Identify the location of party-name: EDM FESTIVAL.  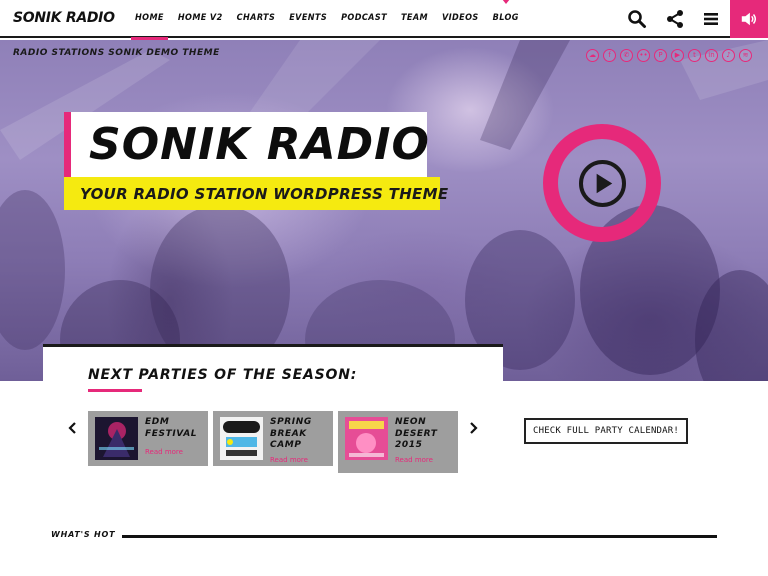
(171, 428).